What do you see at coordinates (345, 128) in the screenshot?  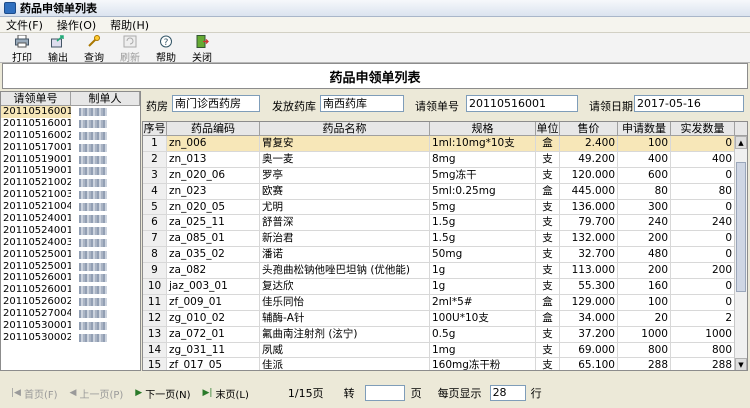 I see `header-name: 药品名称` at bounding box center [345, 128].